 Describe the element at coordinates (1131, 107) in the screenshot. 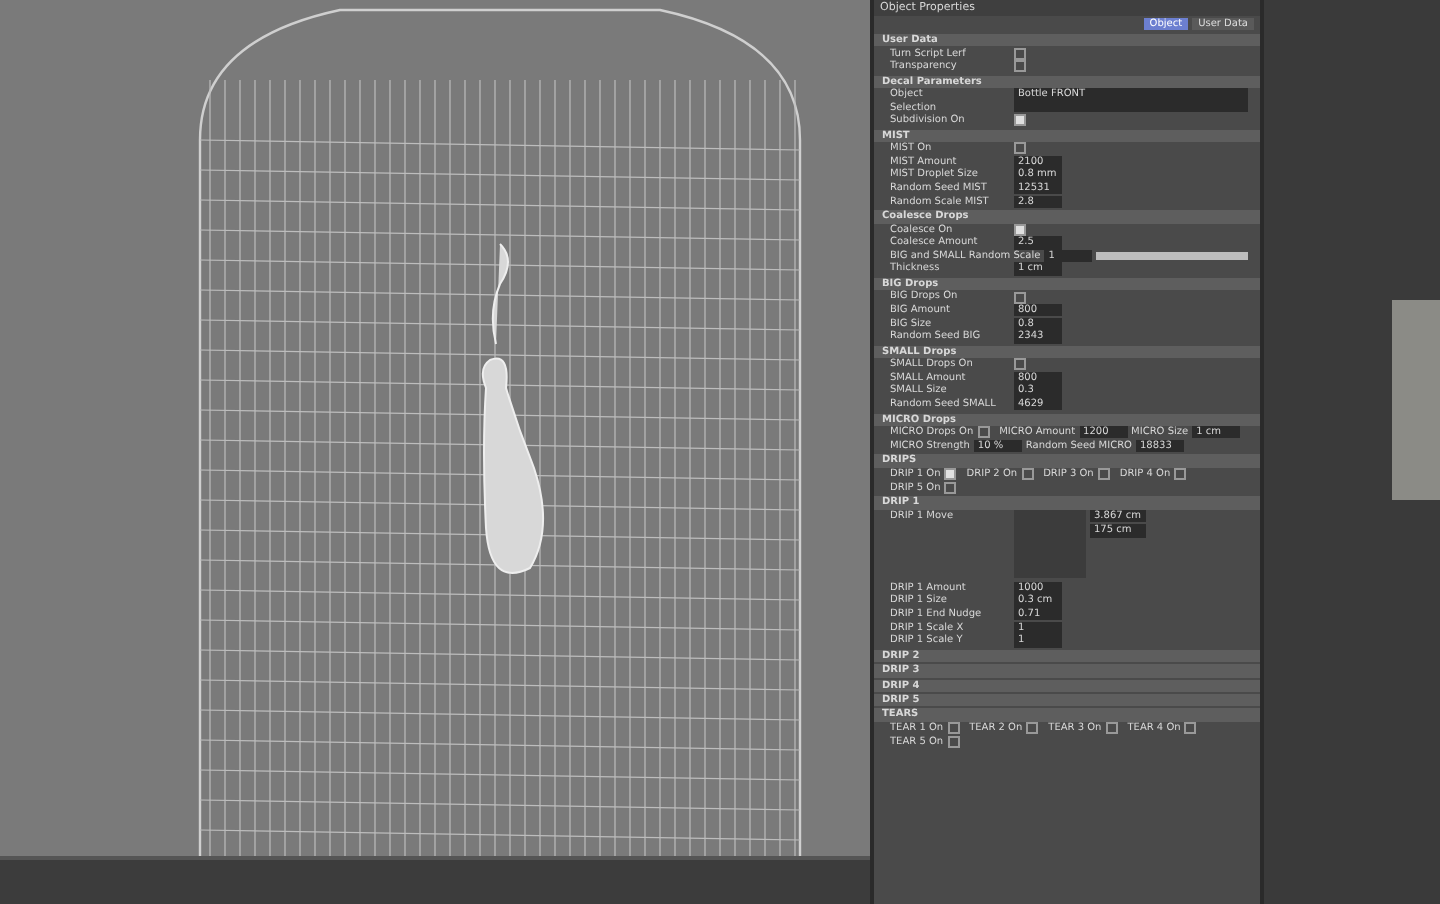

I see `link-field` at that location.